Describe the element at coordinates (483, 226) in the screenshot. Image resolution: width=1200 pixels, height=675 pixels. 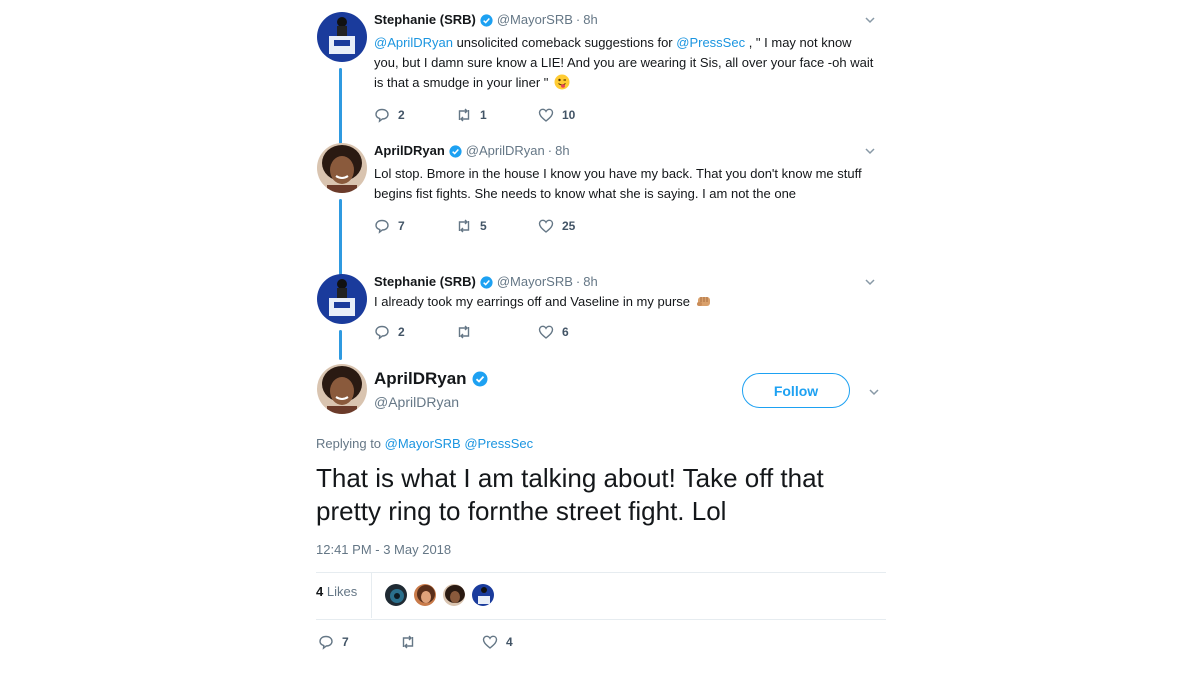
I see `retweet-count: 5` at that location.